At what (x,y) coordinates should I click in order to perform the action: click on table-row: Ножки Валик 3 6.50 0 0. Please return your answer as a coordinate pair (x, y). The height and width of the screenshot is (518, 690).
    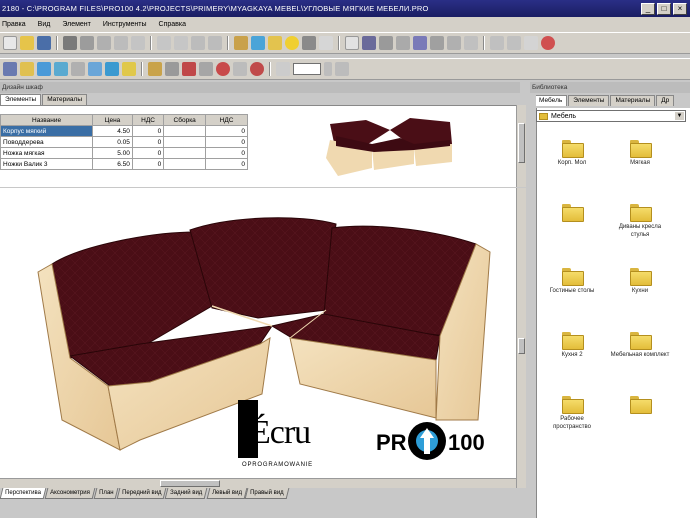
    Looking at the image, I should click on (124, 164).